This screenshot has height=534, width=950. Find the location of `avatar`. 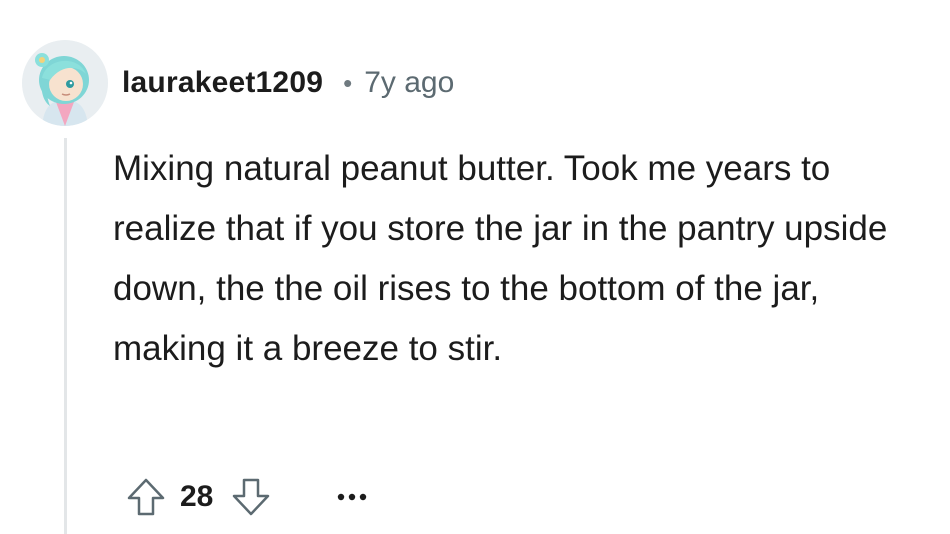

avatar is located at coordinates (65, 83).